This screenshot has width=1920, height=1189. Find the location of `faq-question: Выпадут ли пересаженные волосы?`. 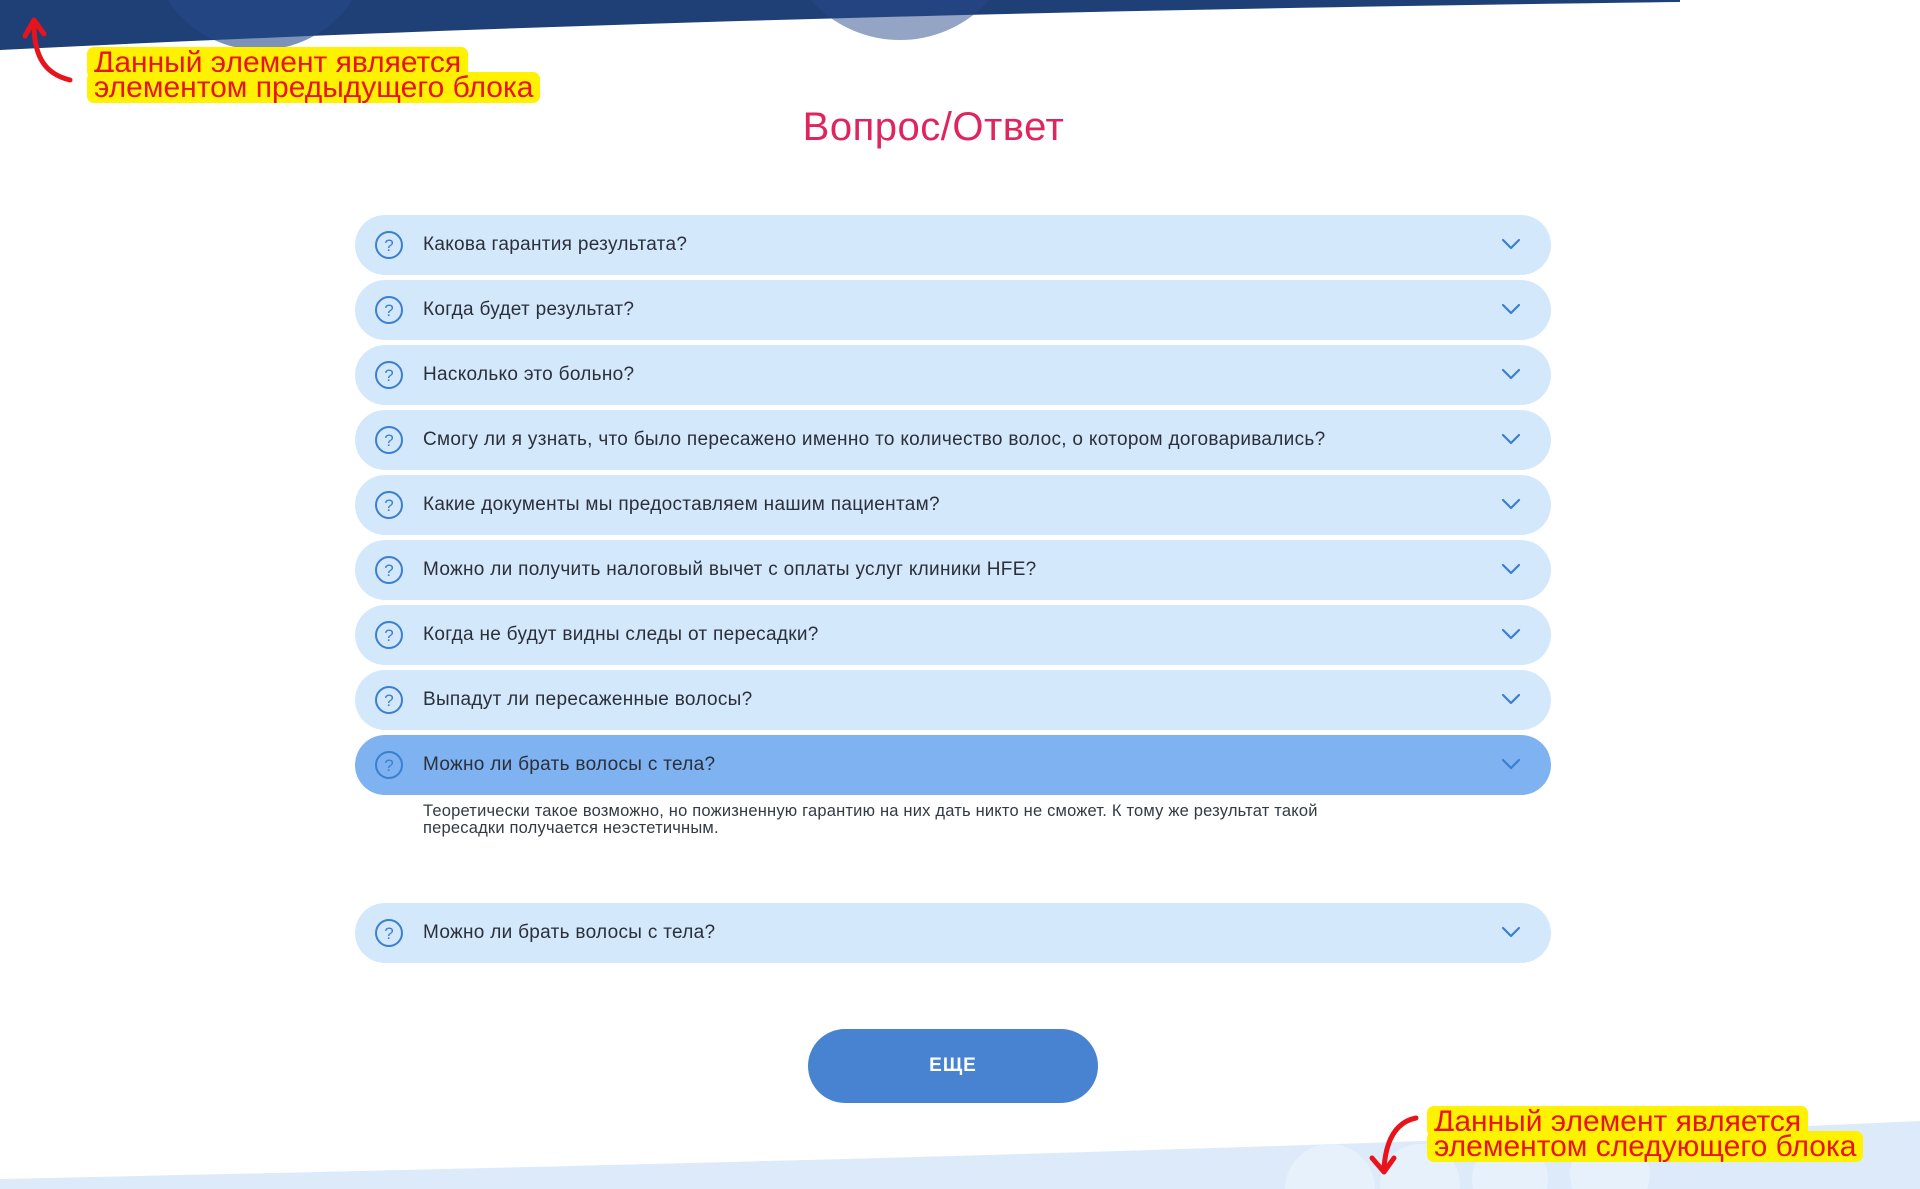

faq-question: Выпадут ли пересаженные волосы? is located at coordinates (588, 699).